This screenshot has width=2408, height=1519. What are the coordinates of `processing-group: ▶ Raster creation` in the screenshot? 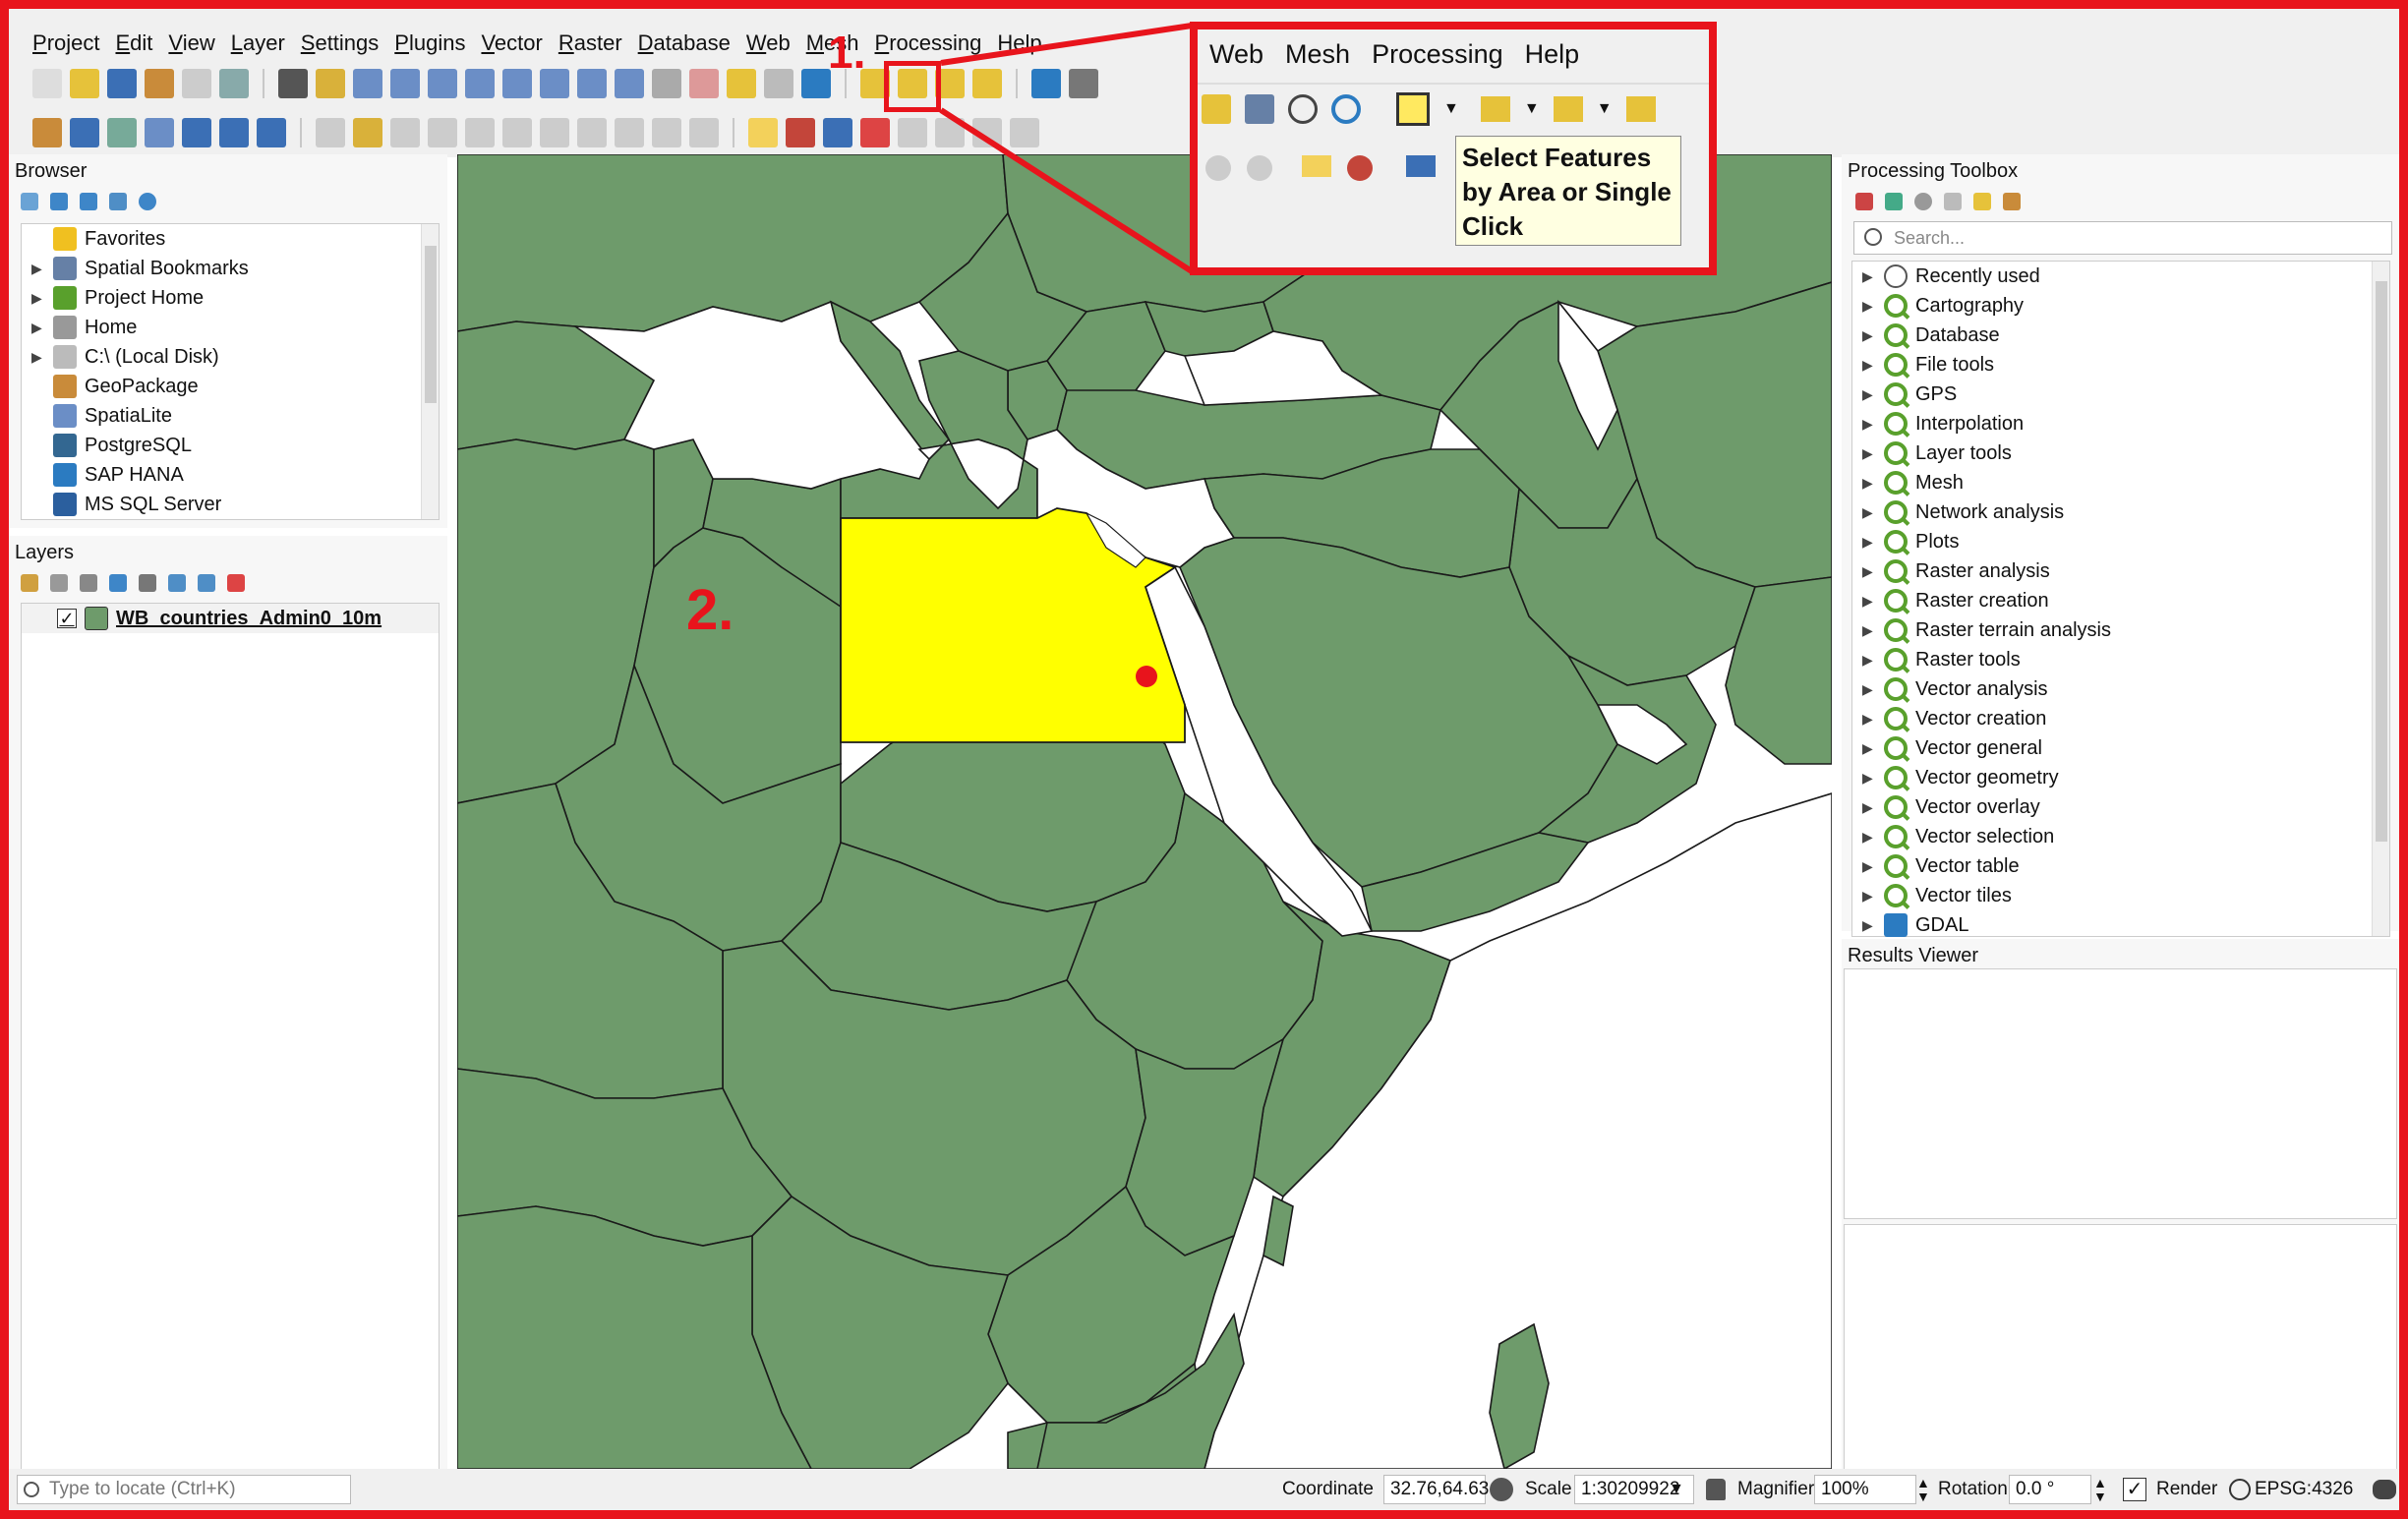 It's located at (2120, 600).